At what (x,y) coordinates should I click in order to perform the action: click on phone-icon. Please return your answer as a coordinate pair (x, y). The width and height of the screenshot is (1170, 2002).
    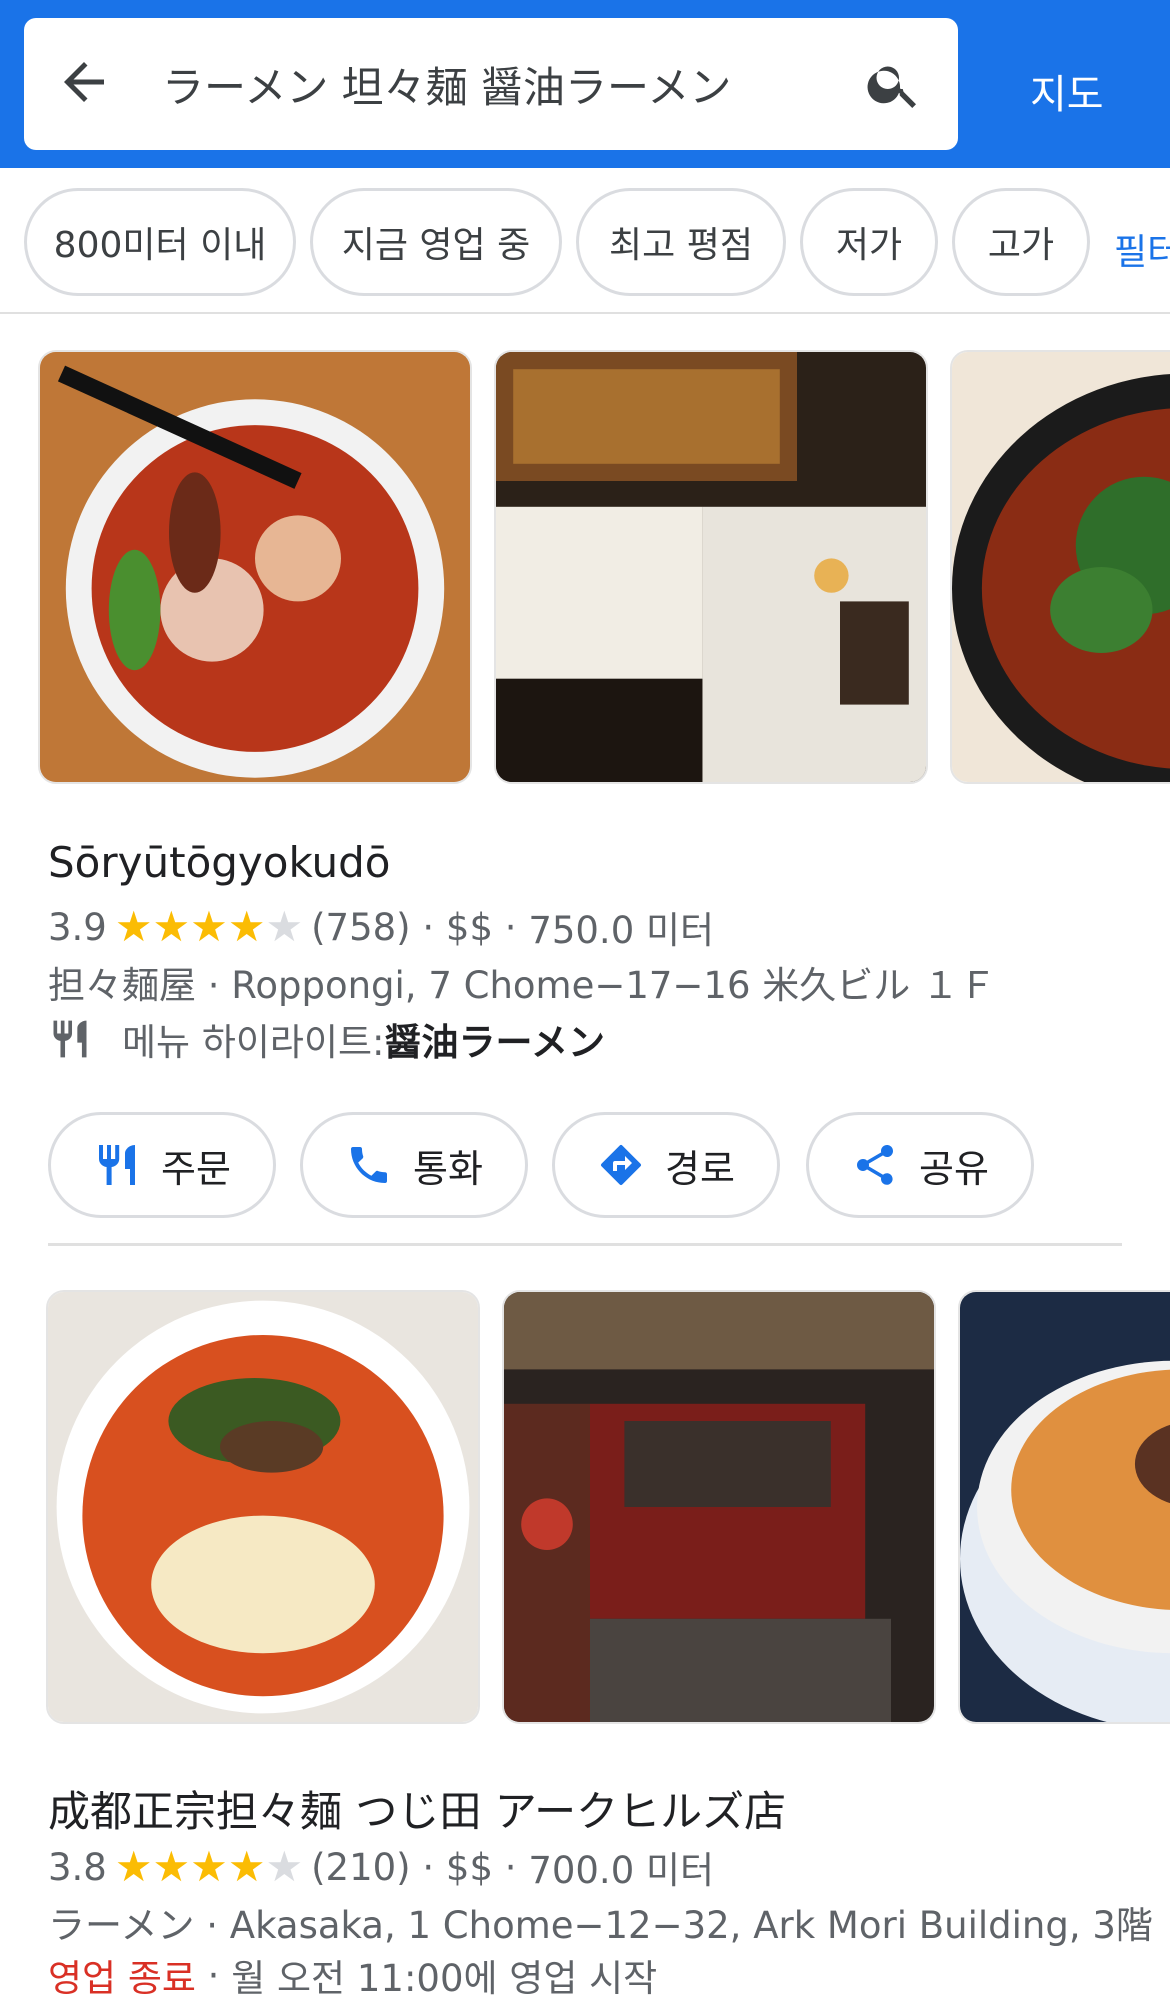
    Looking at the image, I should click on (369, 1165).